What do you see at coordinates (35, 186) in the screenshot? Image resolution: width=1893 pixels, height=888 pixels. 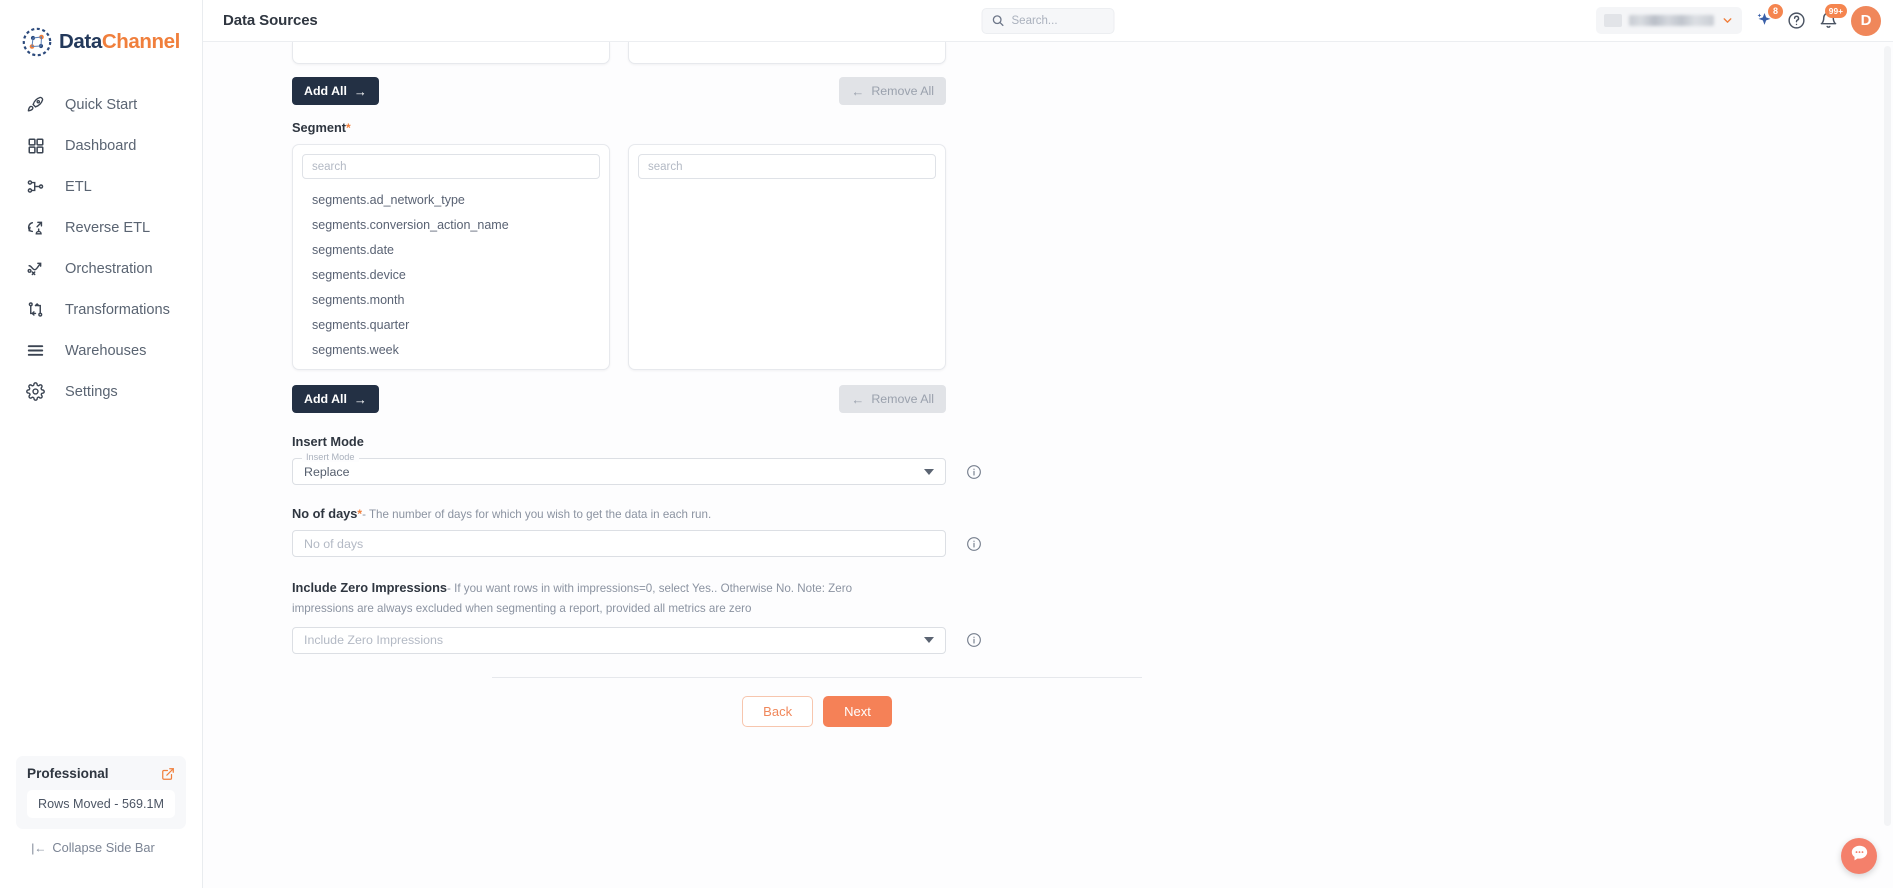 I see `etl-flow-icon` at bounding box center [35, 186].